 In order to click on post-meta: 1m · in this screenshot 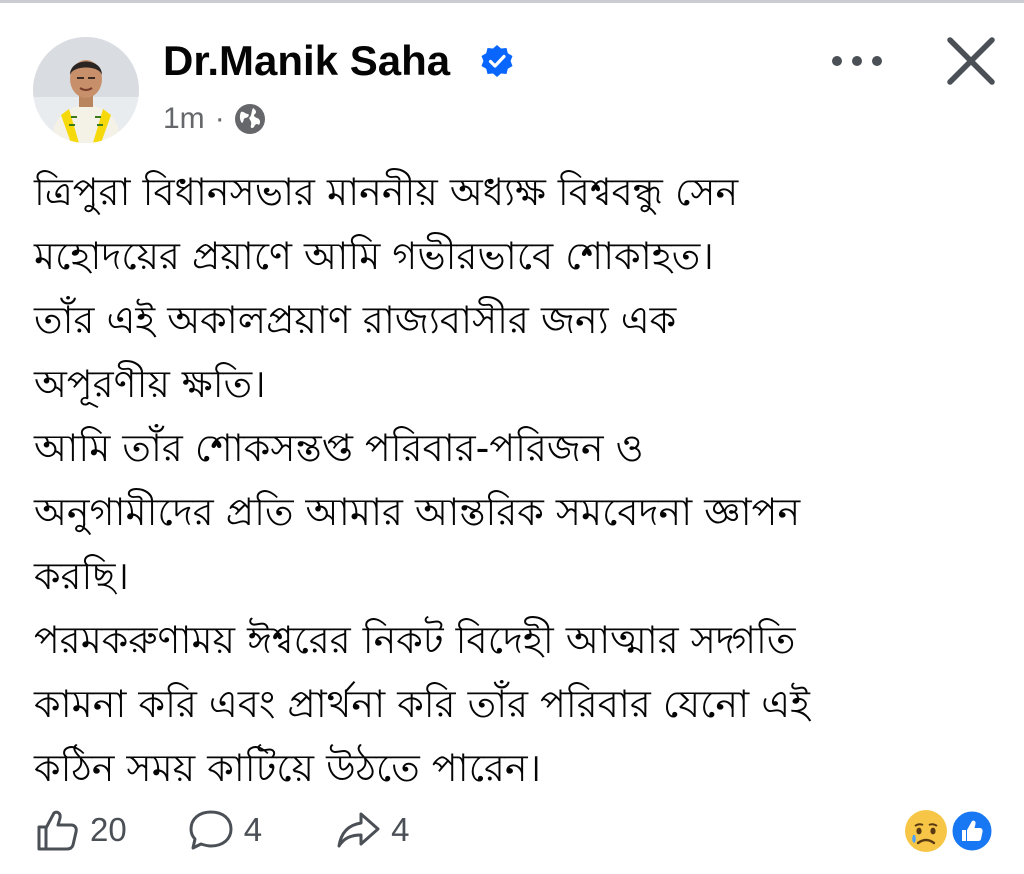, I will do `click(215, 119)`.